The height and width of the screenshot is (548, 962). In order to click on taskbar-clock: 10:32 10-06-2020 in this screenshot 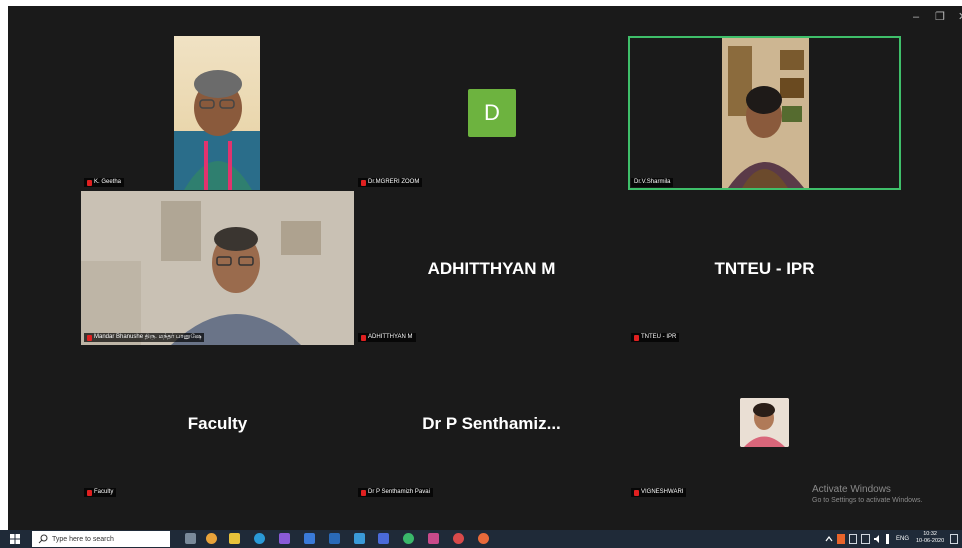, I will do `click(930, 538)`.